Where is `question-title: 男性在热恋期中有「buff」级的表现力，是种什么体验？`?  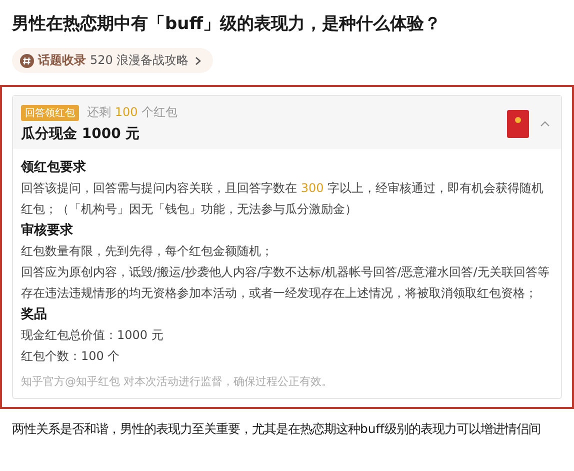
question-title: 男性在热恋期中有「buff」级的表现力，是种什么体验？ is located at coordinates (226, 24).